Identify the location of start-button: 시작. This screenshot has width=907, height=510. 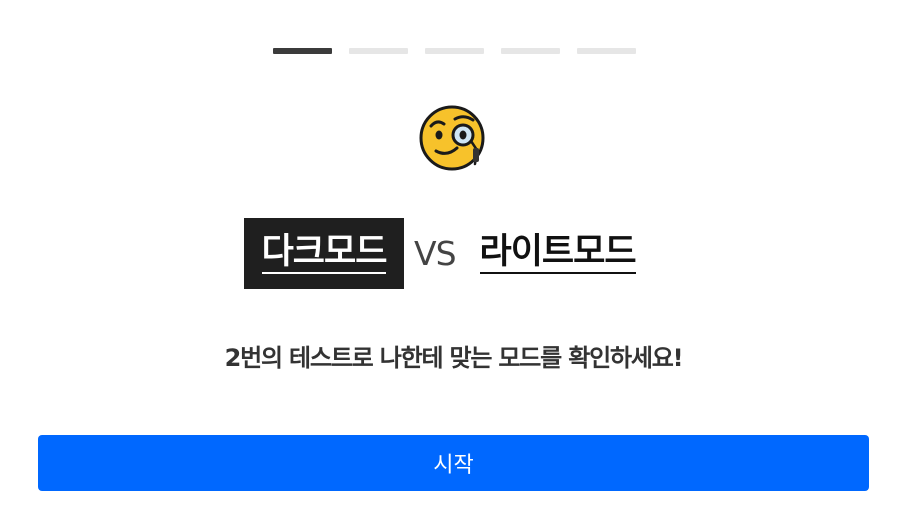
(453, 463).